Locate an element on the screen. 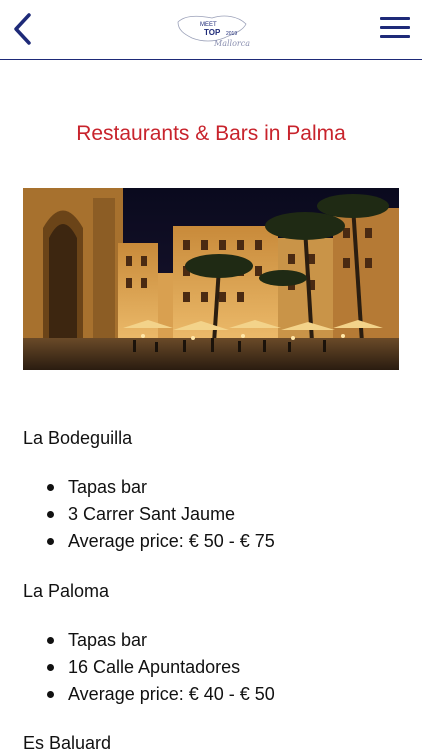 This screenshot has width=422, height=754. meet-top-logo: MEET TOP 2019 Mallorca is located at coordinates (212, 30).